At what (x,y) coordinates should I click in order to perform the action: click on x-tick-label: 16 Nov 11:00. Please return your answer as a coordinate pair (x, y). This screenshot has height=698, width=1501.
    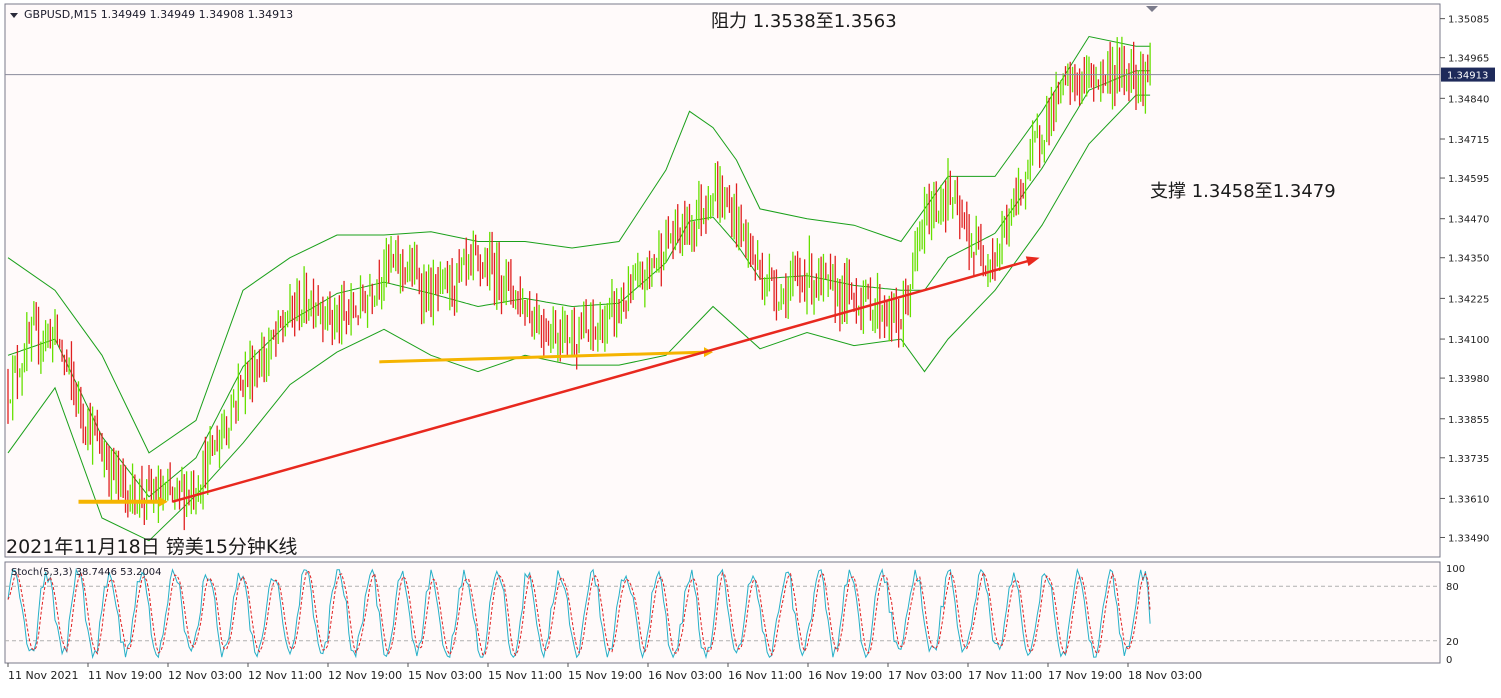
    Looking at the image, I should click on (765, 675).